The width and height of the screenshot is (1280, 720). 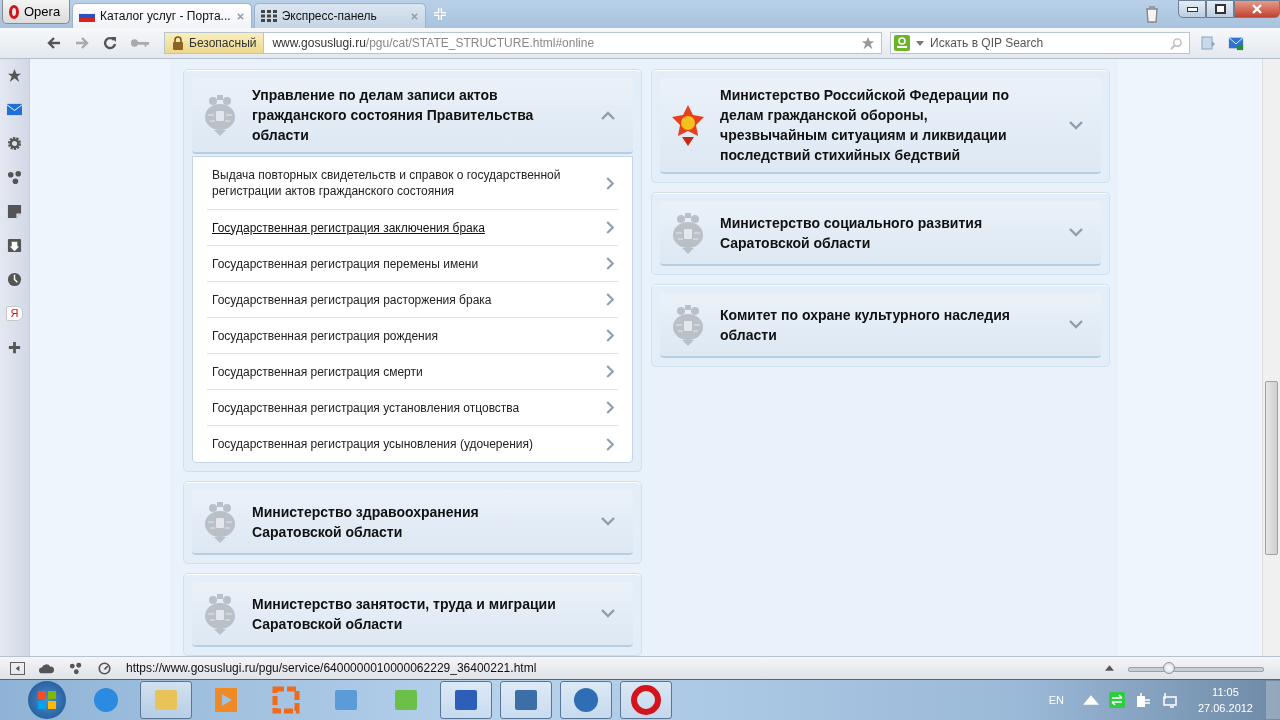 I want to click on grid-icon, so click(x=268, y=16).